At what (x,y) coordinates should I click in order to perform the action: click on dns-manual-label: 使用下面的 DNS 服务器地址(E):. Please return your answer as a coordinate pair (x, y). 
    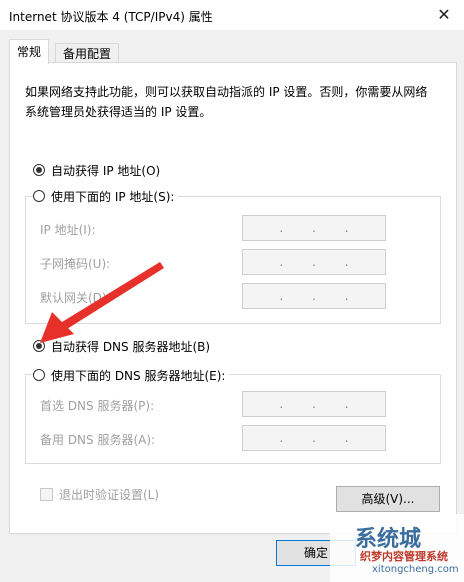
    Looking at the image, I should click on (138, 375).